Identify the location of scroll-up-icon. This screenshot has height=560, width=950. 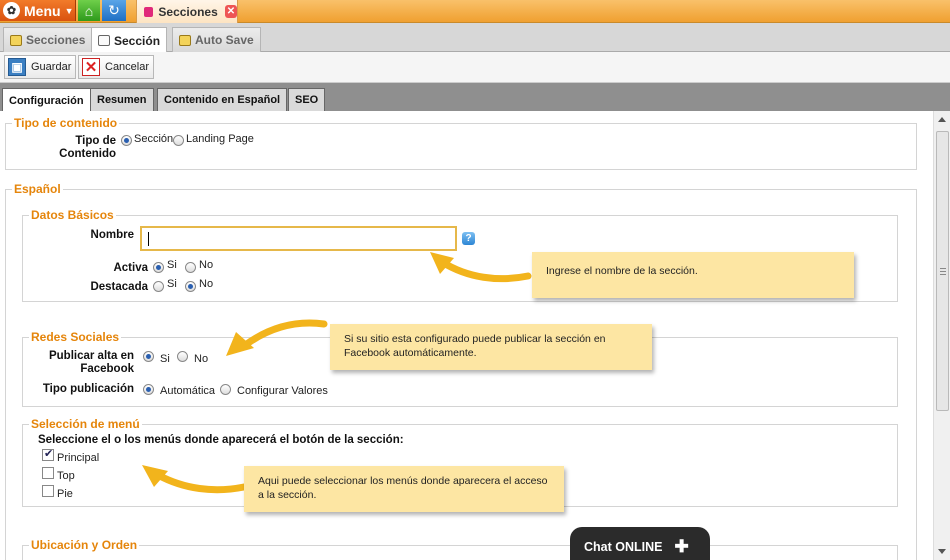
(942, 119).